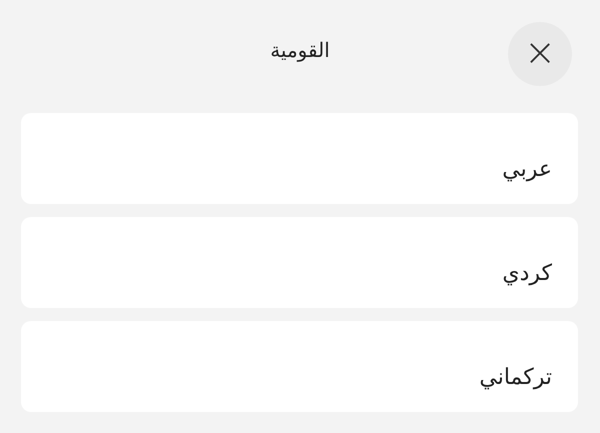  I want to click on dialog-title: القومية, so click(300, 50).